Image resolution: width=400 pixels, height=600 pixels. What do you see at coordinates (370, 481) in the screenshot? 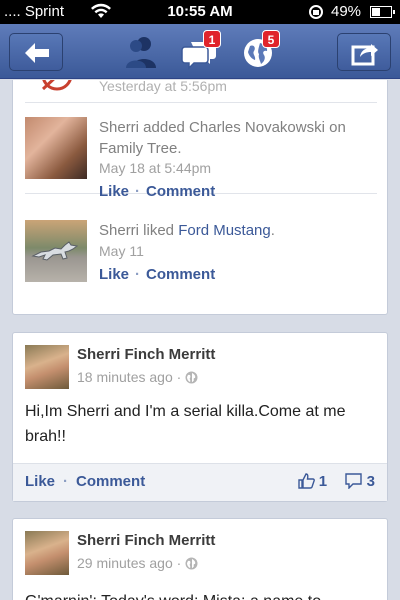
I see `comments-count: 3` at bounding box center [370, 481].